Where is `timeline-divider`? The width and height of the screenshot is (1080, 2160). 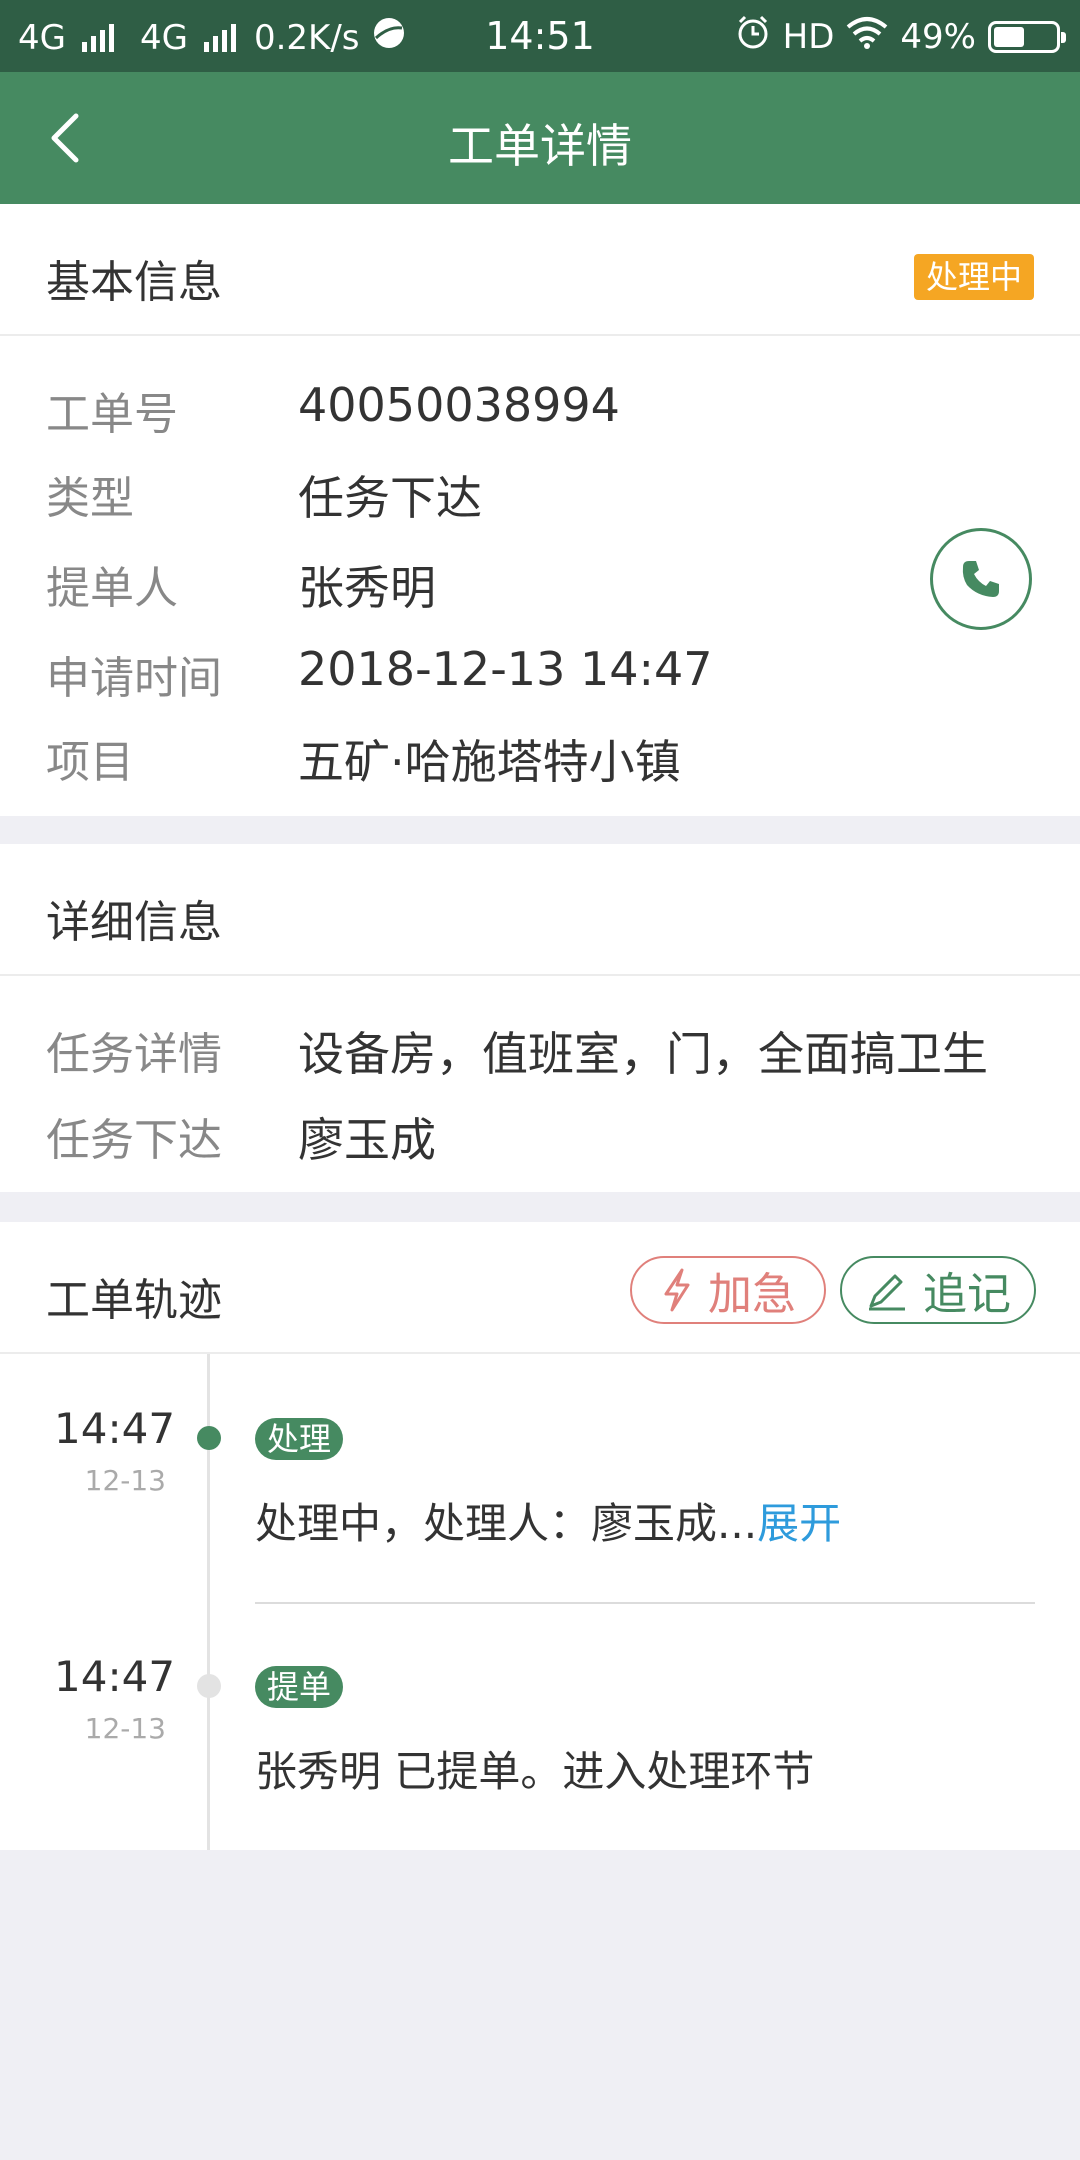
timeline-divider is located at coordinates (645, 1603).